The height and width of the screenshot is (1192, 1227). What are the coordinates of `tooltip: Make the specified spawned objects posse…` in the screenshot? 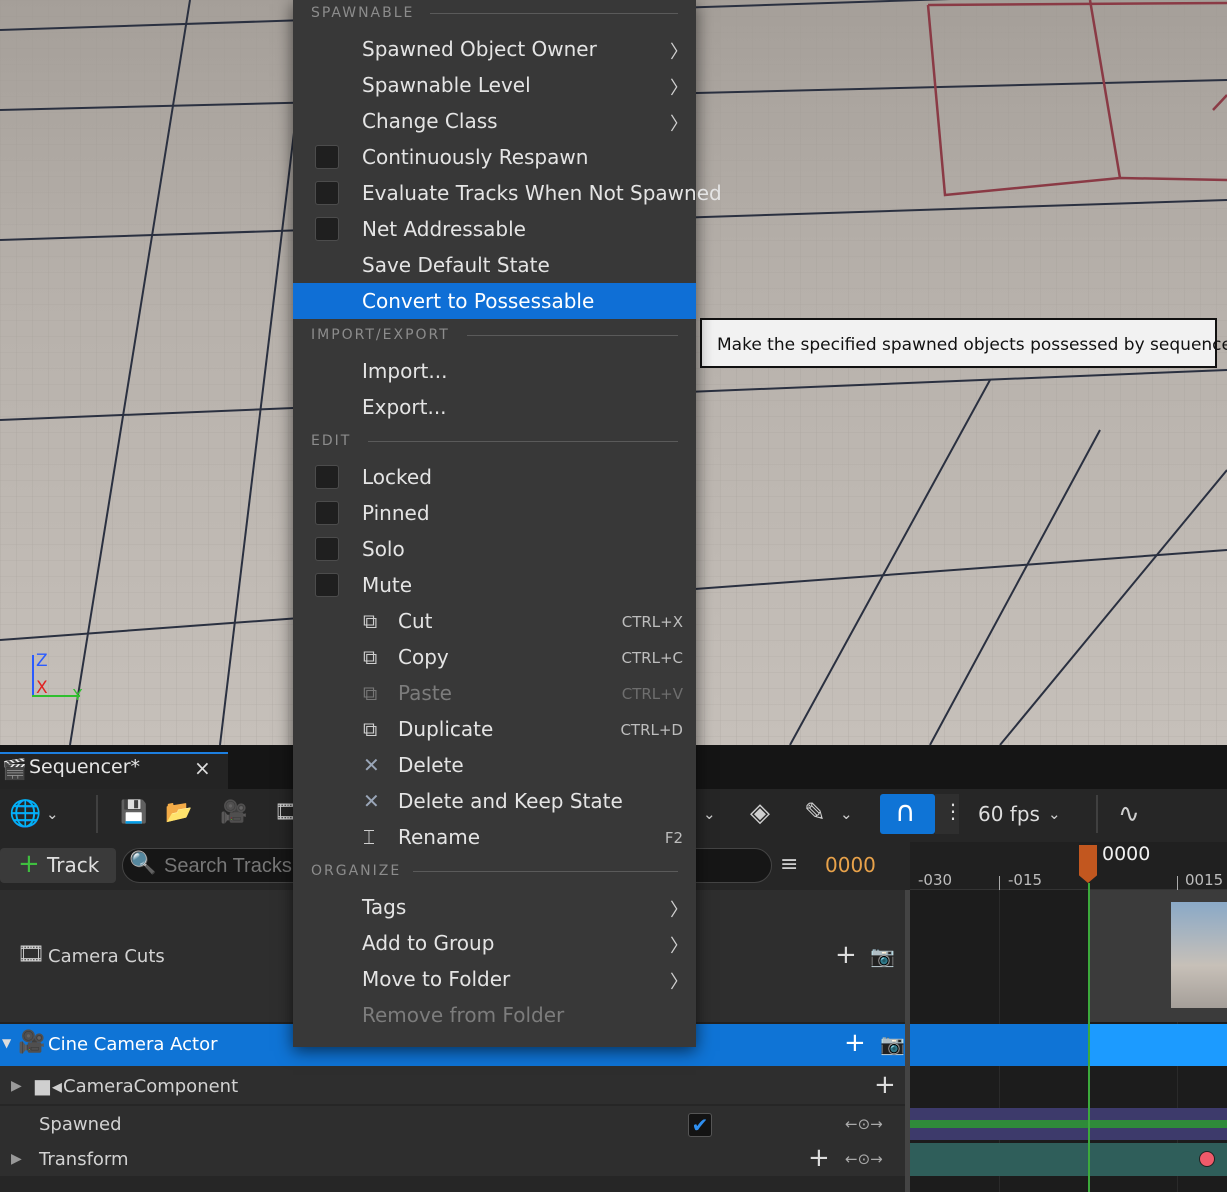 It's located at (963, 343).